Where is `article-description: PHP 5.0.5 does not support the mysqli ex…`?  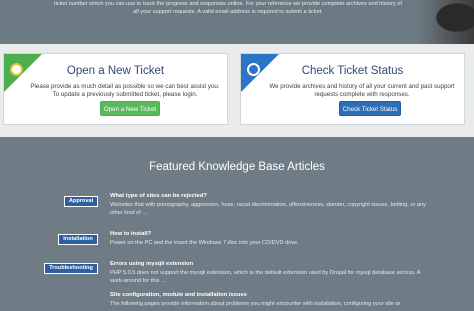
article-description: PHP 5.0.5 does not support the mysqli ex… is located at coordinates (265, 277).